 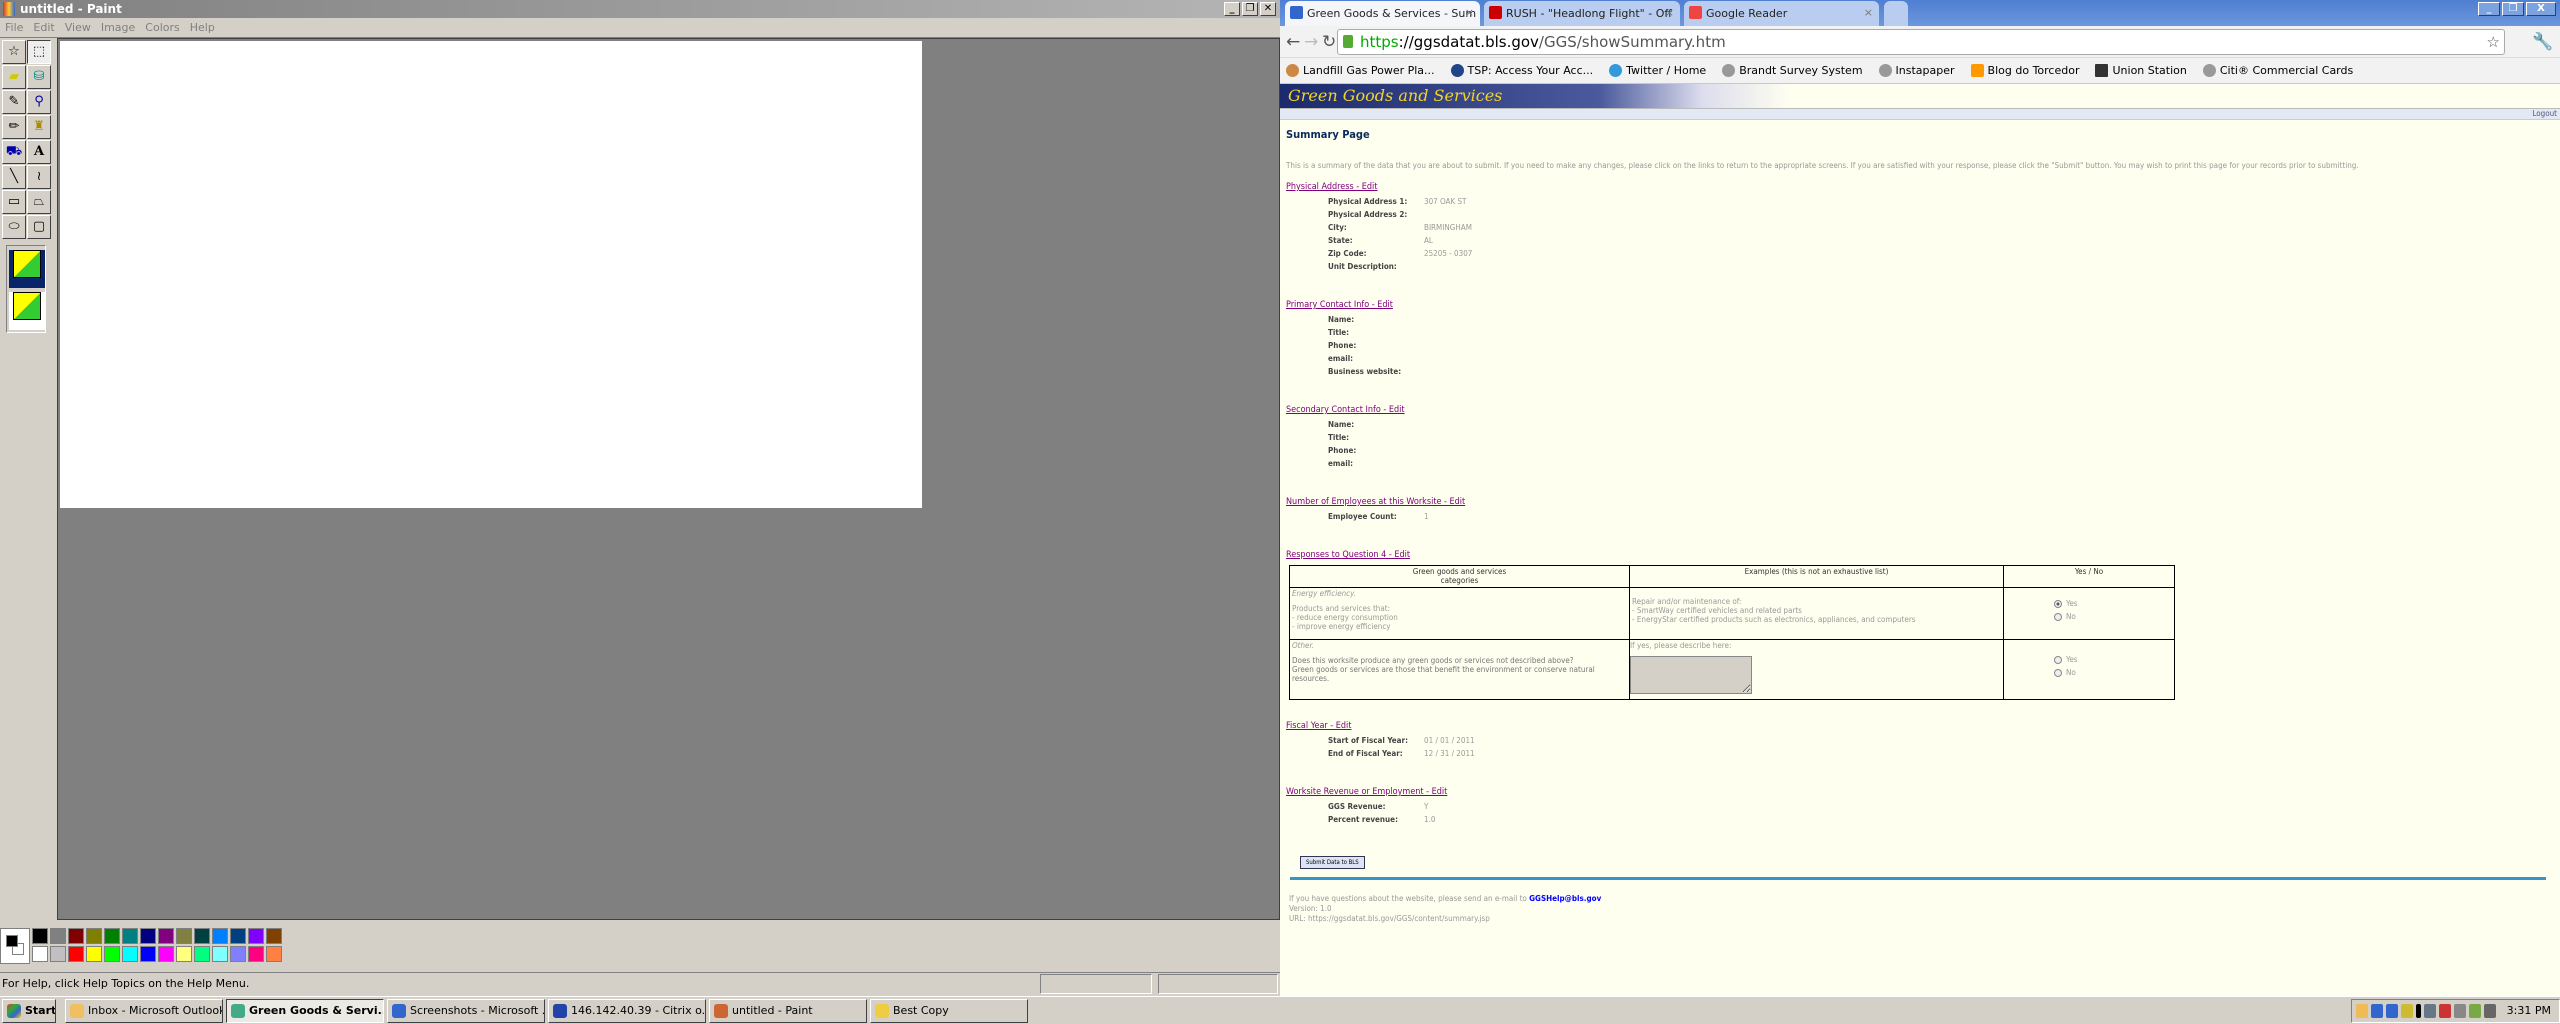 I want to click on bookmark-item: Instapaper, so click(x=1916, y=70).